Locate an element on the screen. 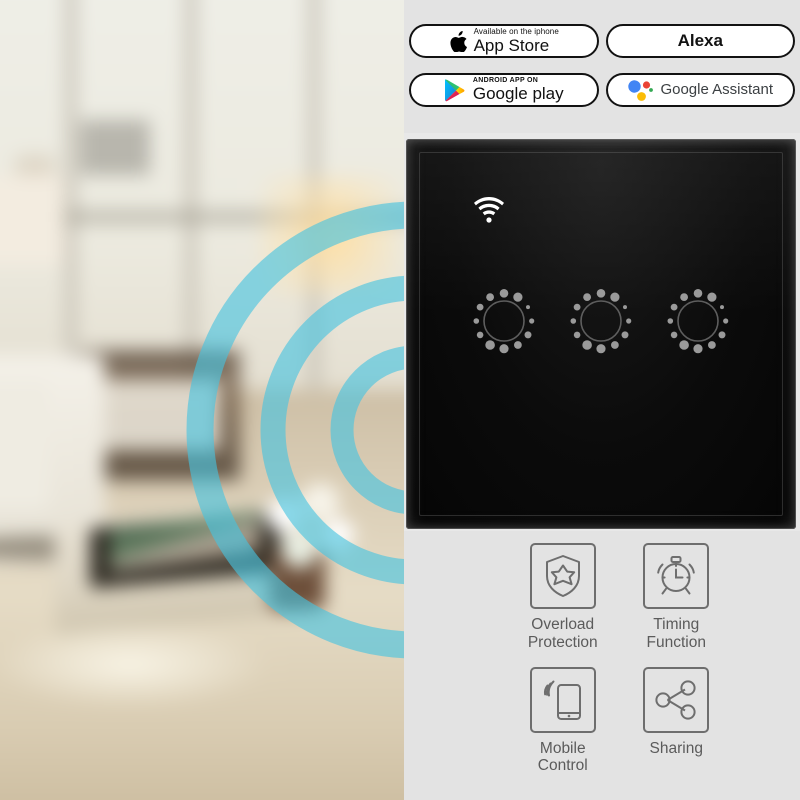 The width and height of the screenshot is (800, 800). app-store-small-text: Available on the iphone is located at coordinates (516, 31).